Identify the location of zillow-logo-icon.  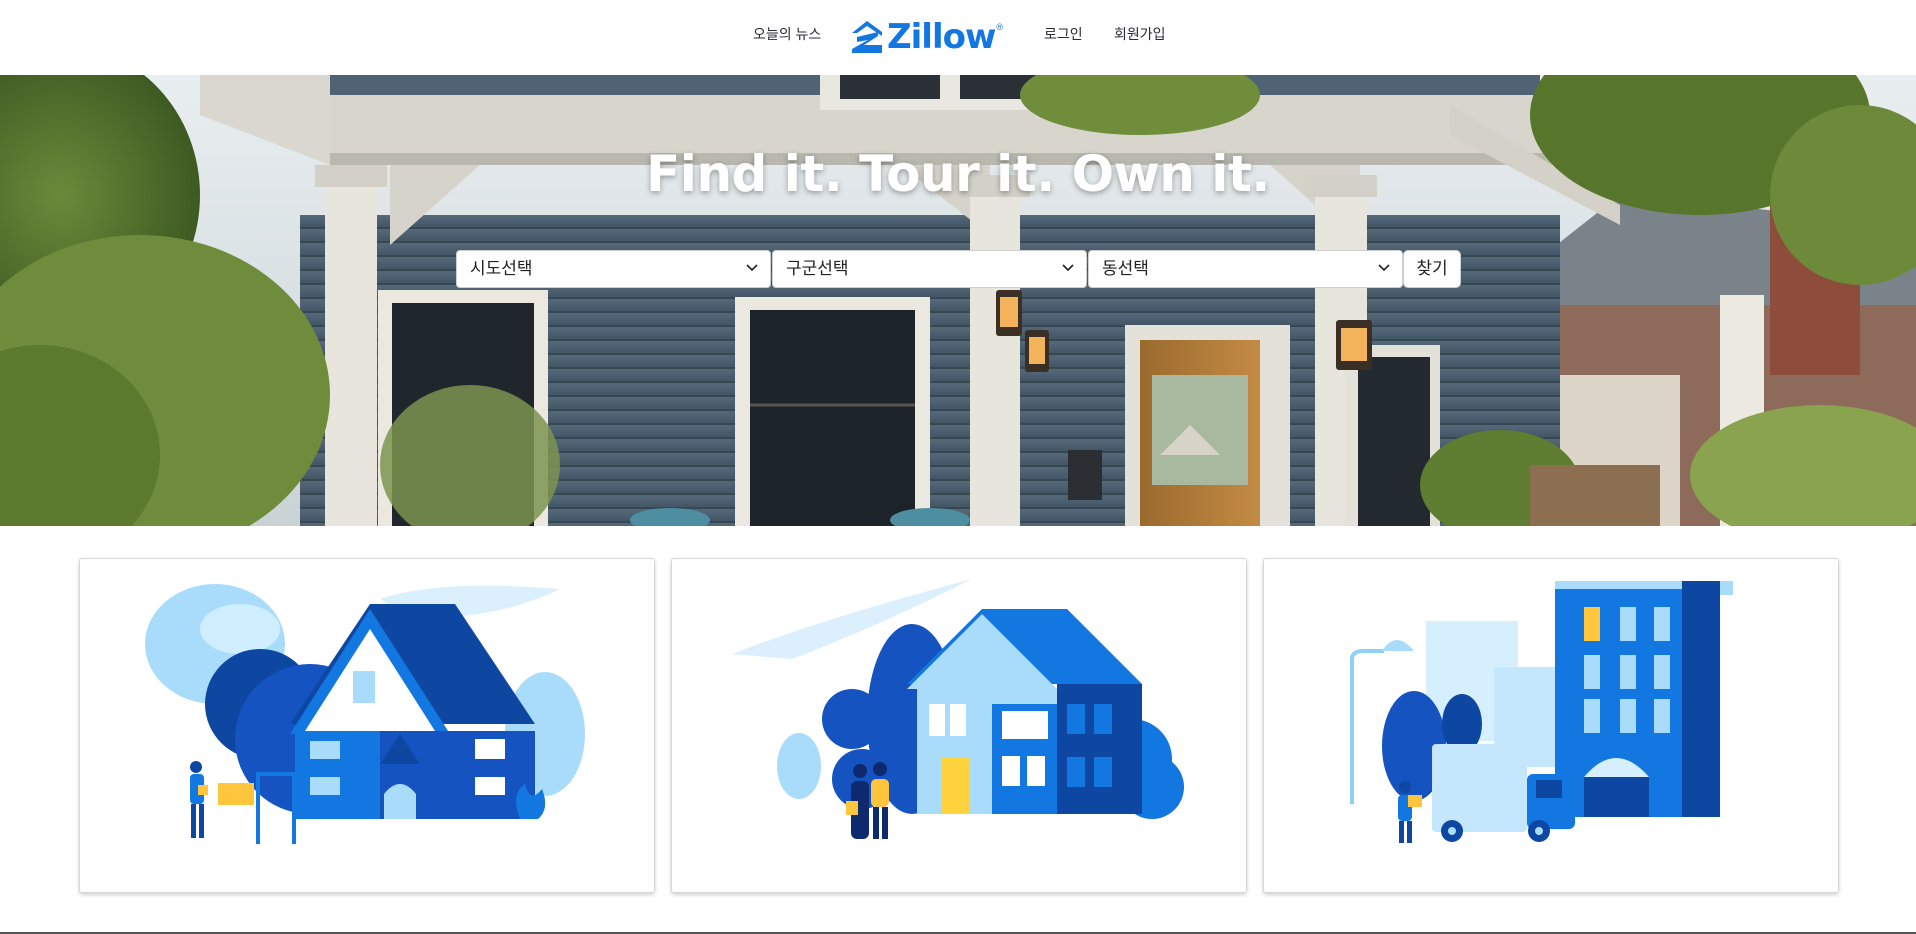
(867, 37).